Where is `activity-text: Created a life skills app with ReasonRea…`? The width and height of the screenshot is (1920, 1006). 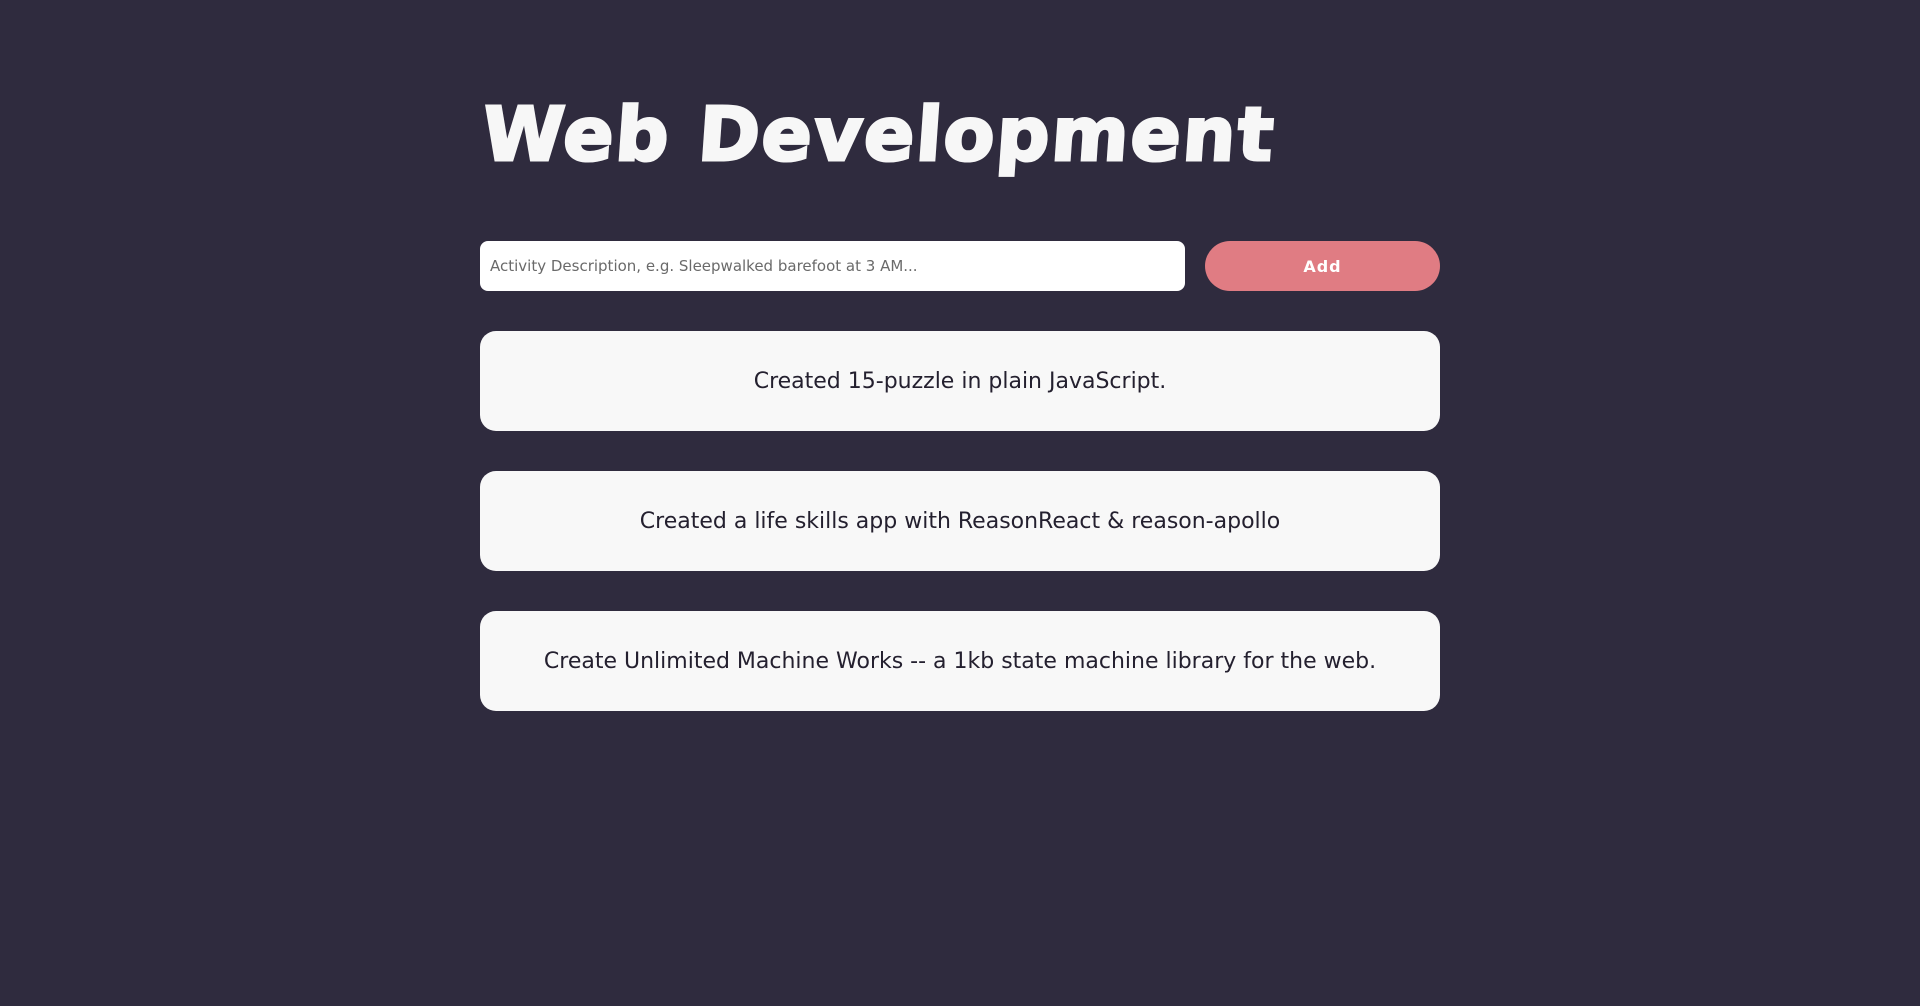
activity-text: Created a life skills app with ReasonRea… is located at coordinates (960, 521).